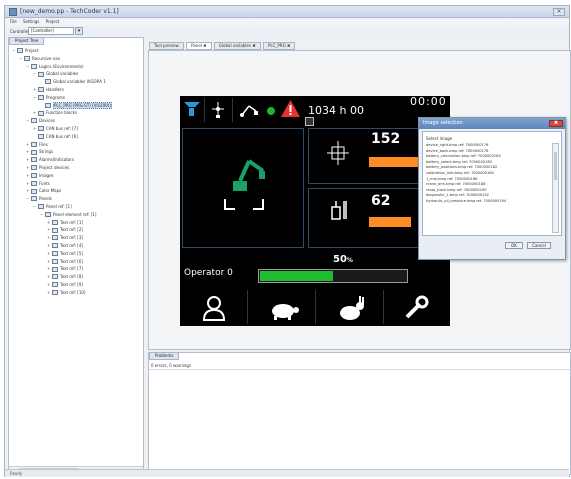 This screenshot has width=571, height=479. What do you see at coordinates (76, 285) in the screenshot?
I see `tree-item: + Text ref: [9]` at bounding box center [76, 285].